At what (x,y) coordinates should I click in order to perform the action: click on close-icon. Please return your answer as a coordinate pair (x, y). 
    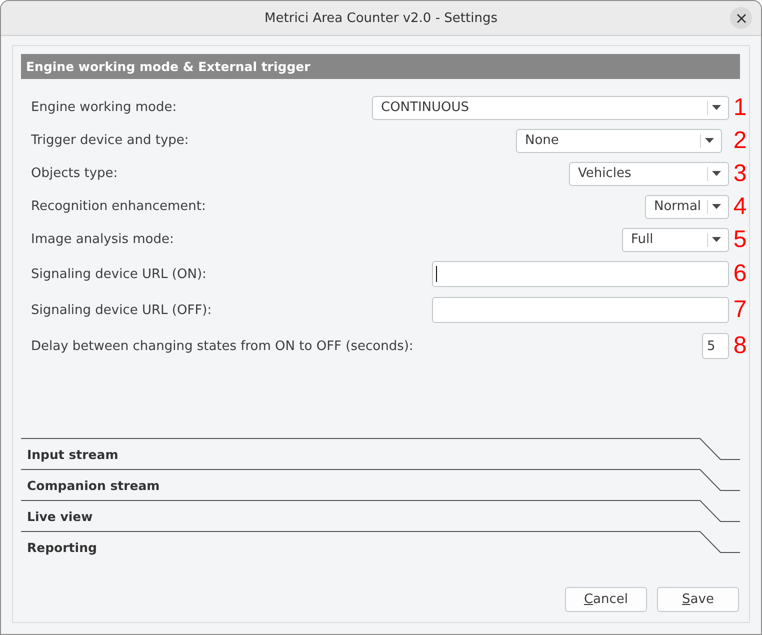
    Looking at the image, I should click on (741, 18).